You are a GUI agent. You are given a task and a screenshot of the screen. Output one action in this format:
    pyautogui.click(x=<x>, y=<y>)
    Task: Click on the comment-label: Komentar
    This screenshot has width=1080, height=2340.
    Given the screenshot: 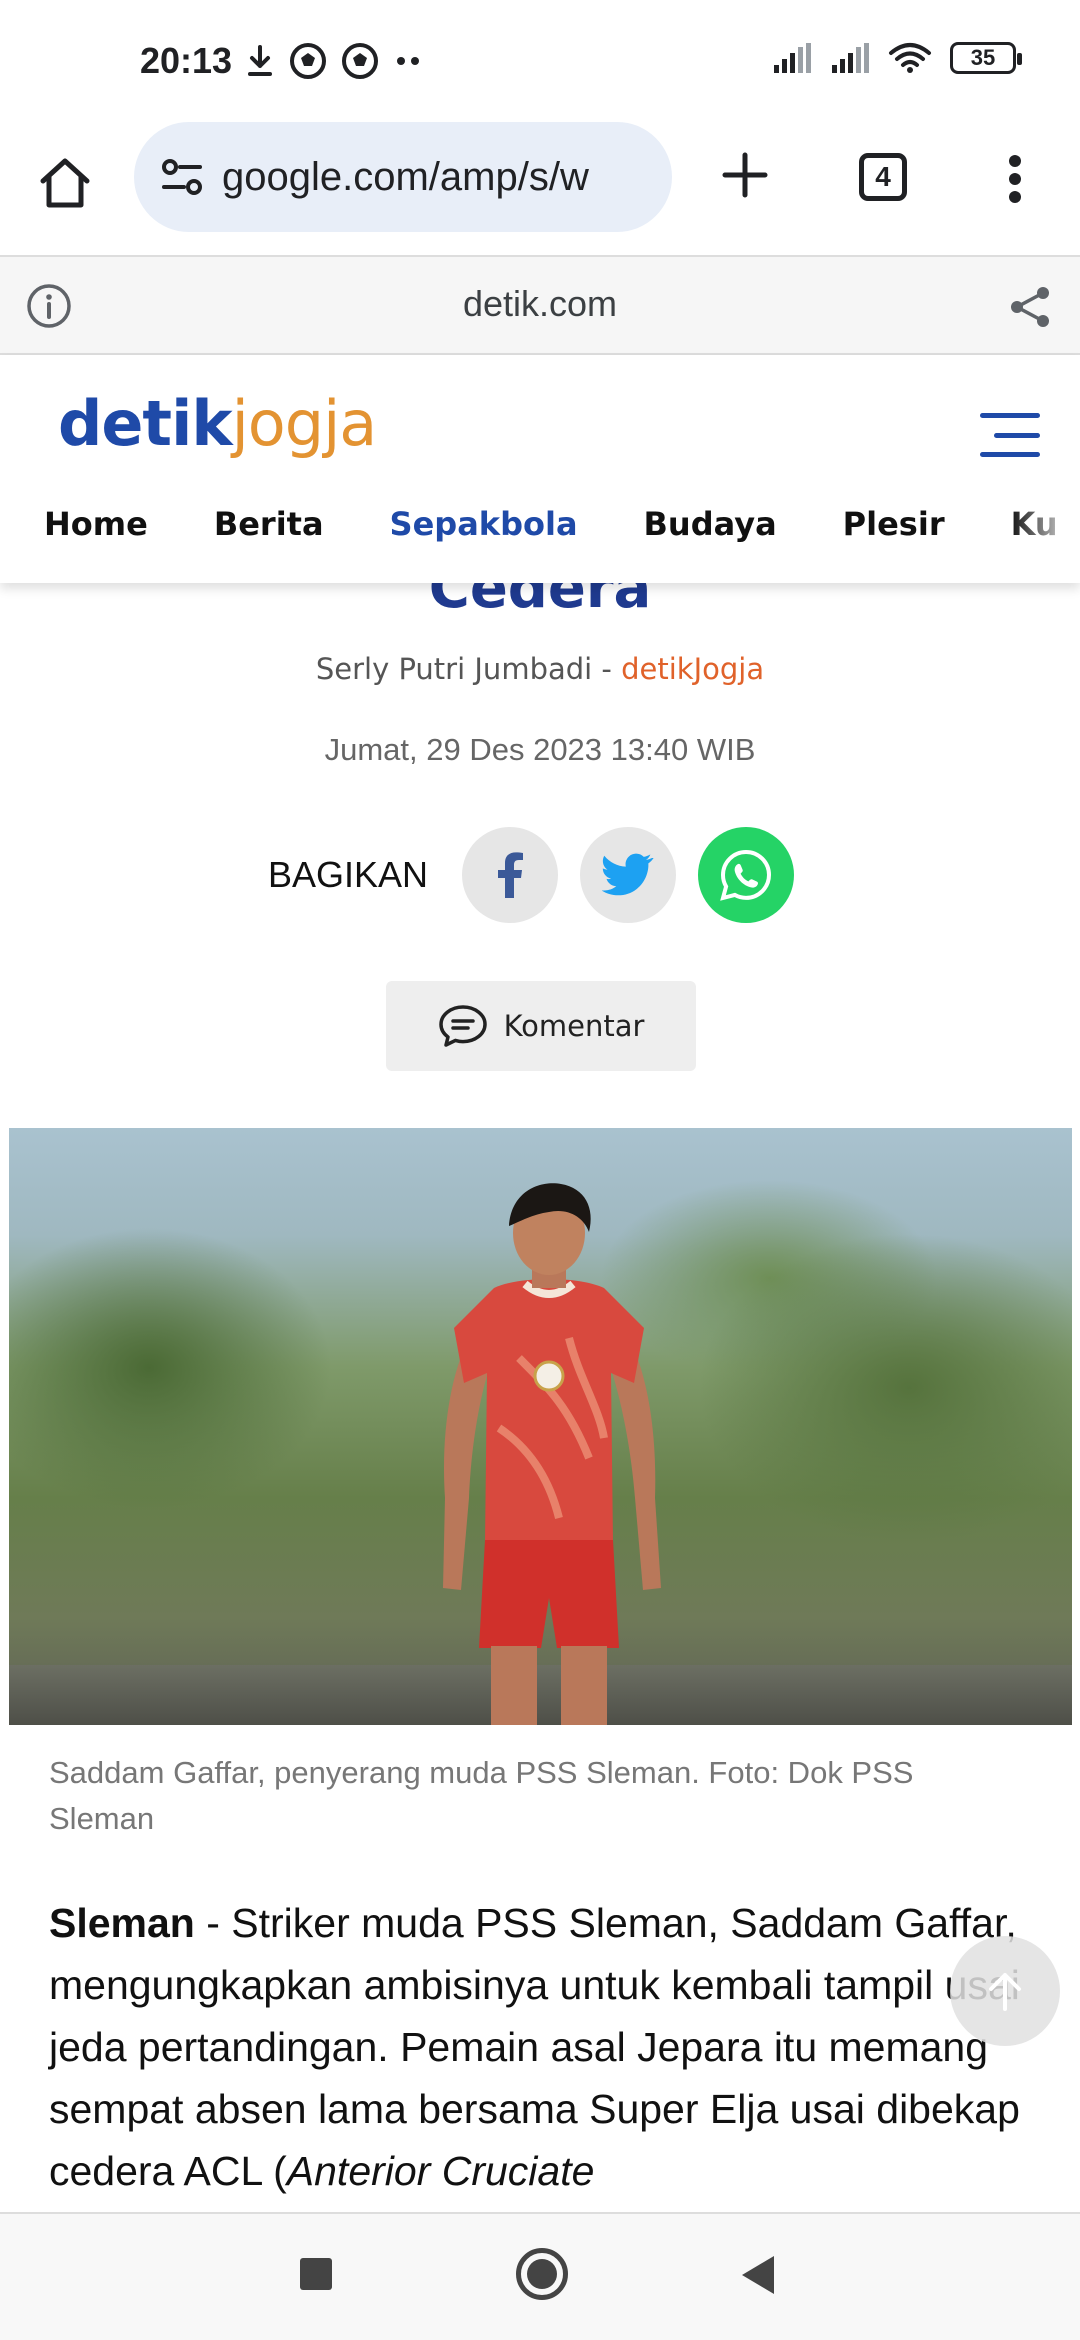 What is the action you would take?
    pyautogui.click(x=574, y=1026)
    